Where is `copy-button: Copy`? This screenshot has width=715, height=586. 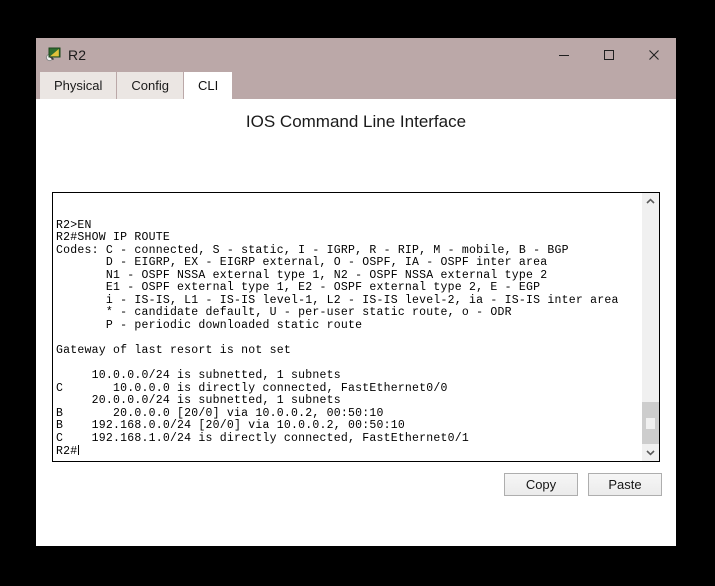
copy-button: Copy is located at coordinates (541, 484).